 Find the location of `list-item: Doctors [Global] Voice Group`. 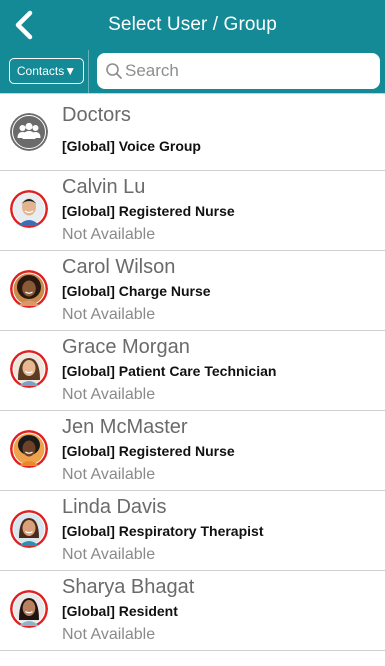

list-item: Doctors [Global] Voice Group is located at coordinates (192, 132).